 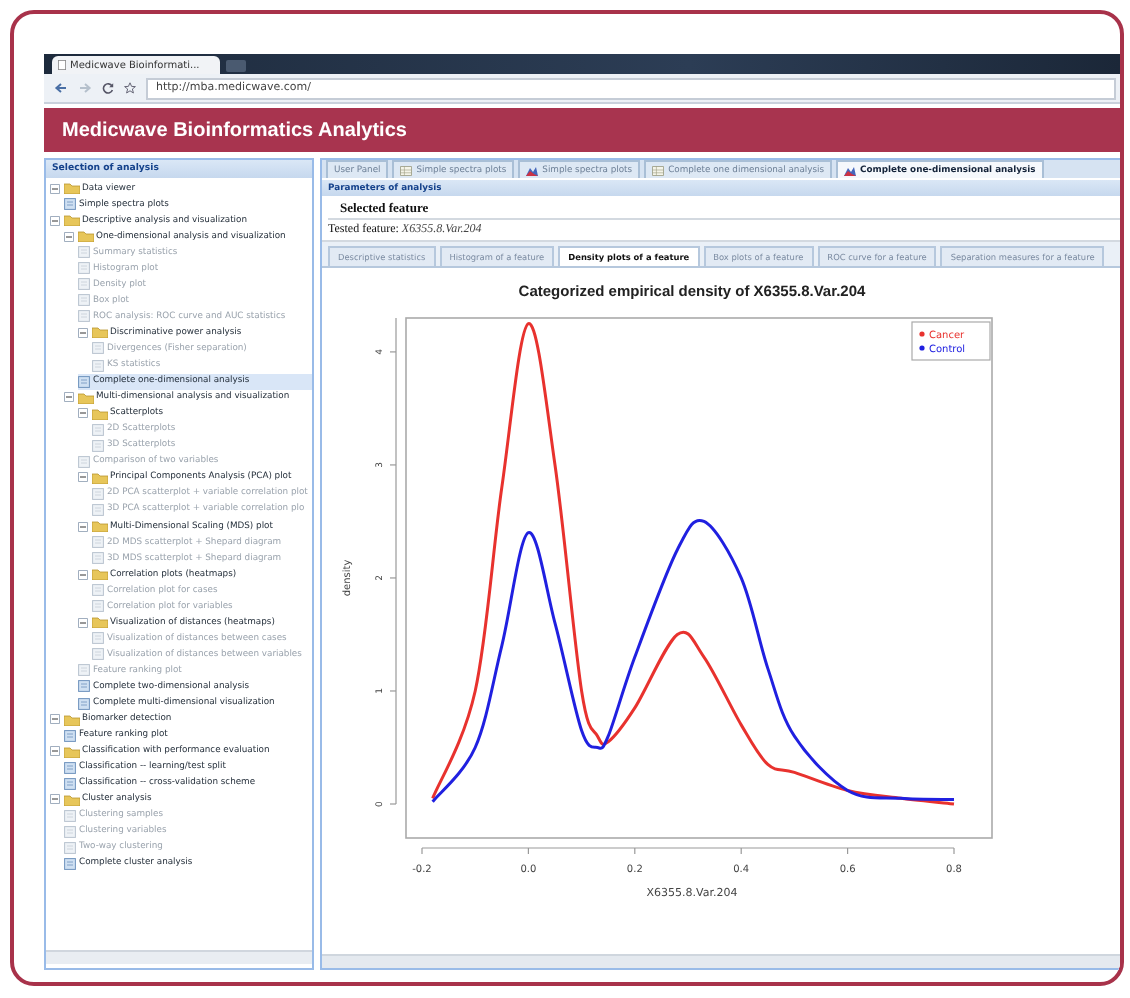 What do you see at coordinates (130, 88) in the screenshot?
I see `star-icon` at bounding box center [130, 88].